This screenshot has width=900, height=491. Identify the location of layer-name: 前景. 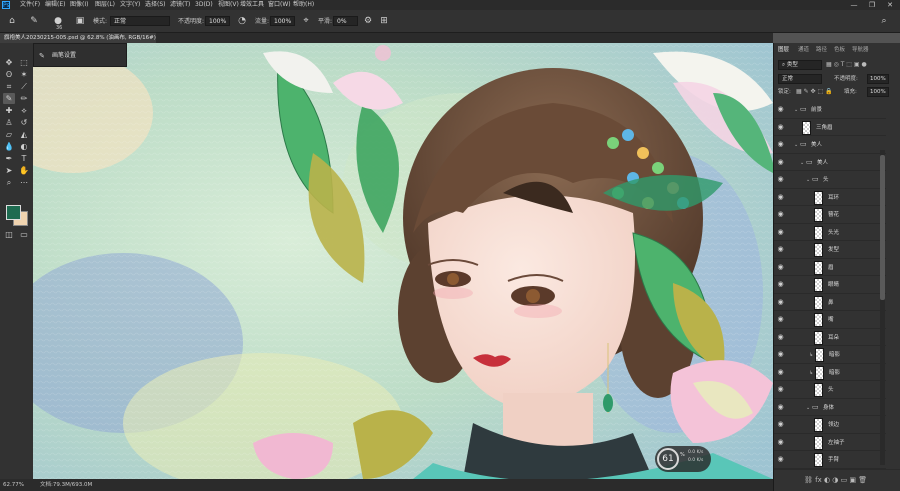
(816, 110).